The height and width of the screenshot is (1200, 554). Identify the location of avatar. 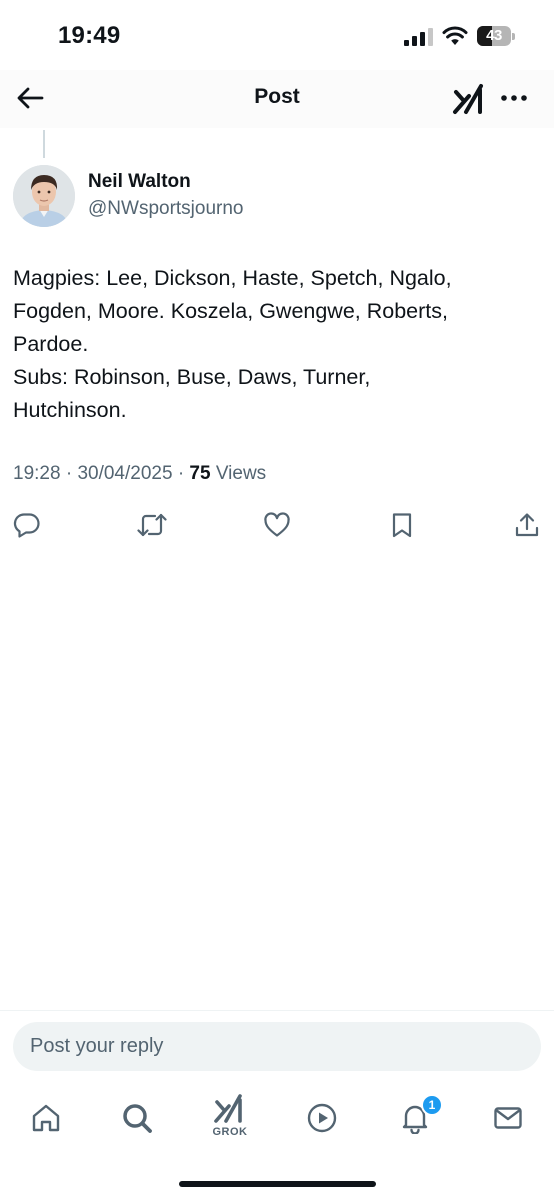
(44, 196).